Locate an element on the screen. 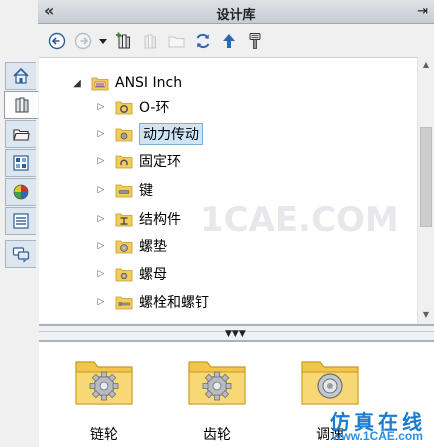 Image resolution: width=434 pixels, height=447 pixels. nut-folder-icon is located at coordinates (124, 275).